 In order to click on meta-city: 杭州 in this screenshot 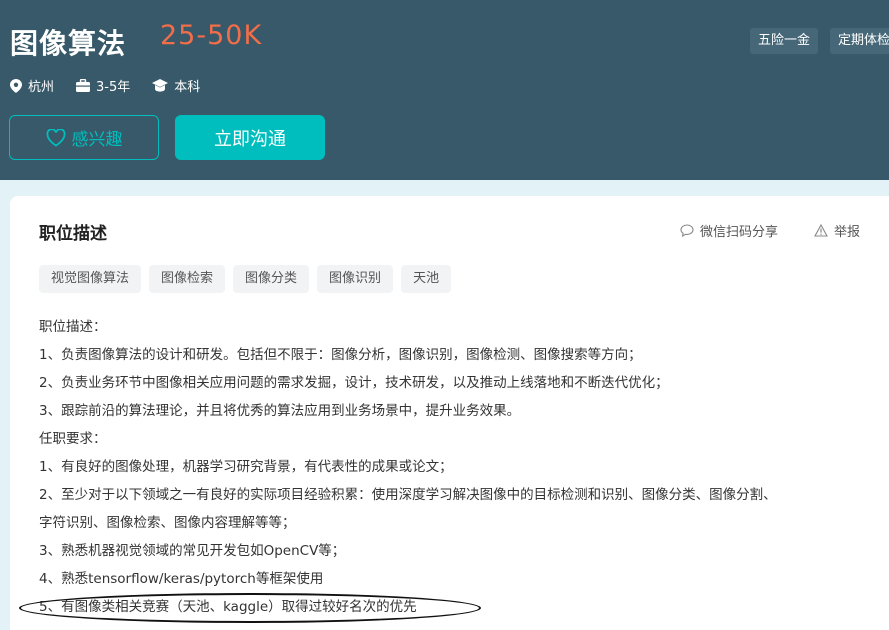, I will do `click(32, 85)`.